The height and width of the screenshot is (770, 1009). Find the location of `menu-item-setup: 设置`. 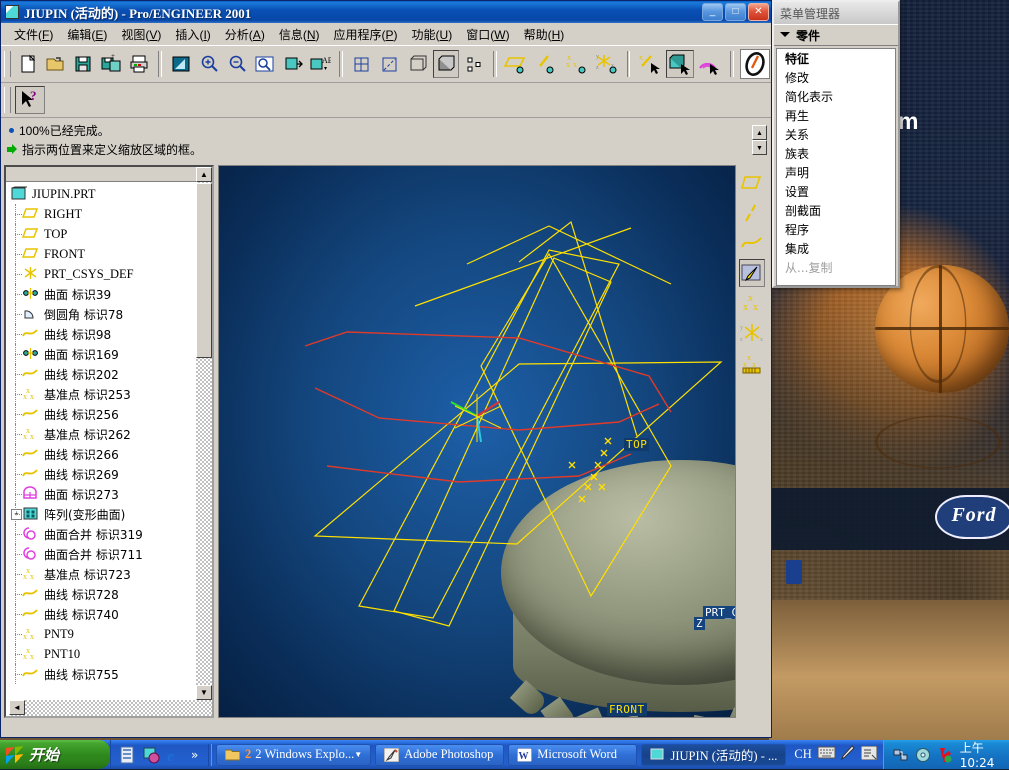

menu-item-setup: 设置 is located at coordinates (836, 191).